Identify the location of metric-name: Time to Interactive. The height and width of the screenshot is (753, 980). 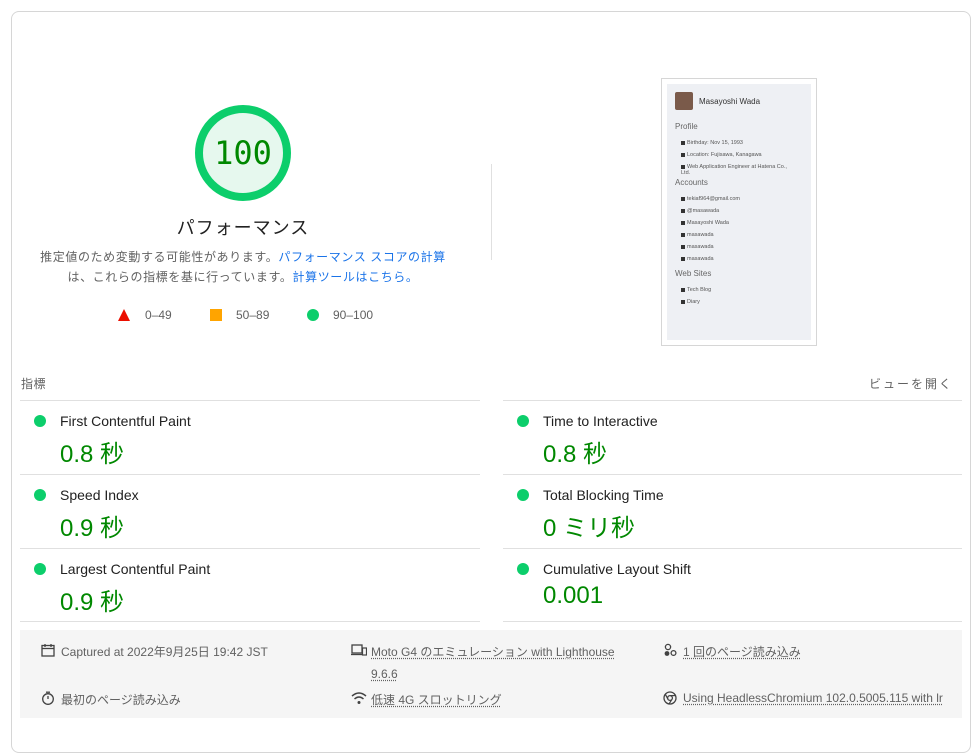
(600, 421).